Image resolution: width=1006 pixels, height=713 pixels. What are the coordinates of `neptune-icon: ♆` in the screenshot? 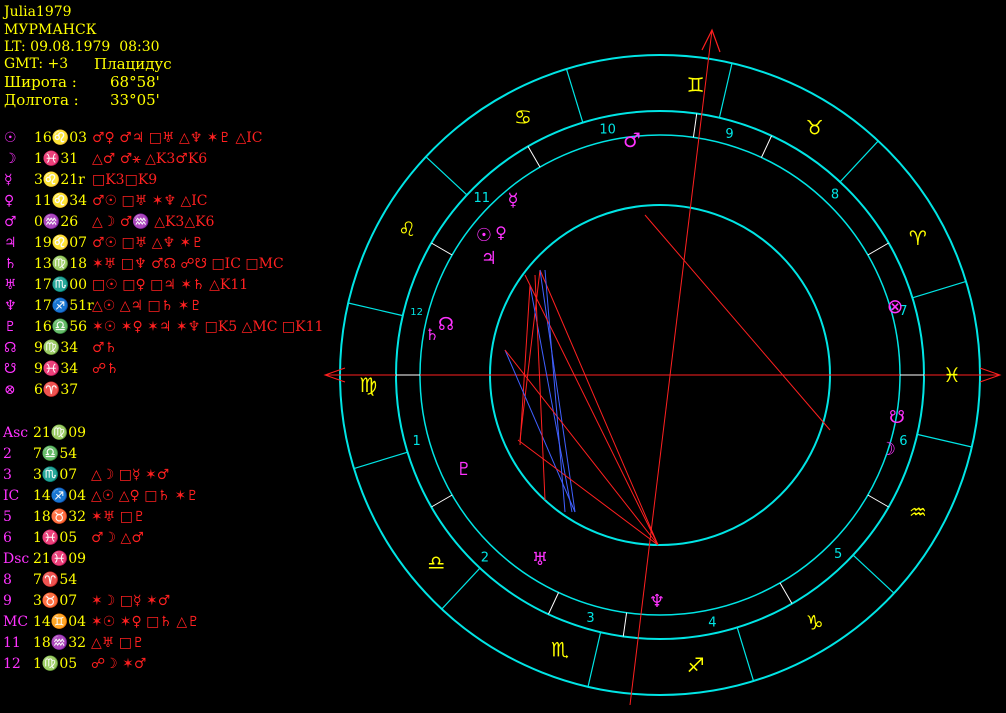 It's located at (657, 601).